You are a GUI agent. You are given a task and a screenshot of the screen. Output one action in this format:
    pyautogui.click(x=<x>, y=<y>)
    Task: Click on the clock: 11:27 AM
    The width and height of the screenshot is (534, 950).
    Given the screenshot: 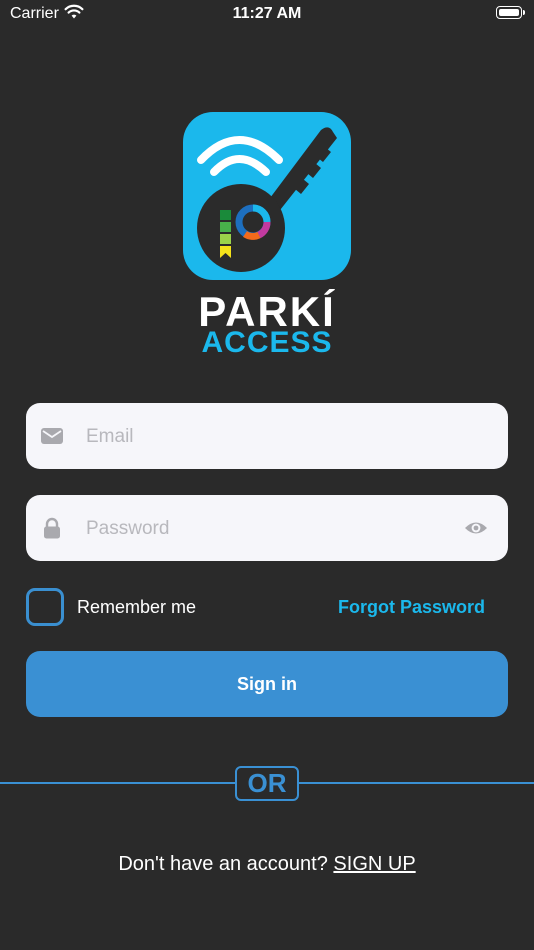 What is the action you would take?
    pyautogui.click(x=267, y=13)
    